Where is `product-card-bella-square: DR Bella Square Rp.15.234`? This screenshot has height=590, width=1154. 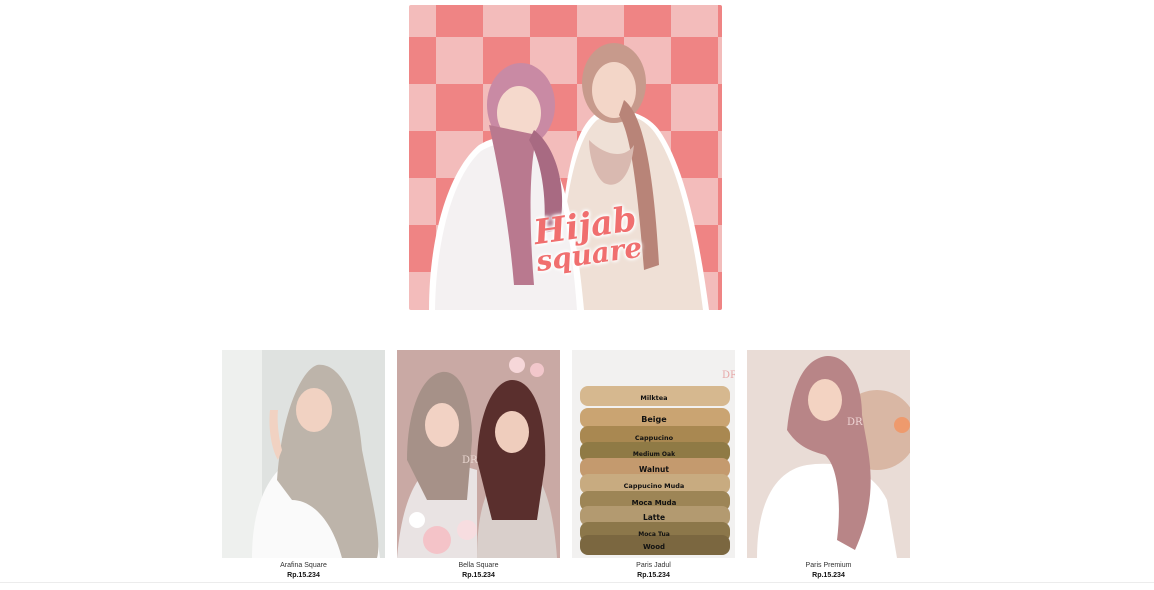 product-card-bella-square: DR Bella Square Rp.15.234 is located at coordinates (478, 465).